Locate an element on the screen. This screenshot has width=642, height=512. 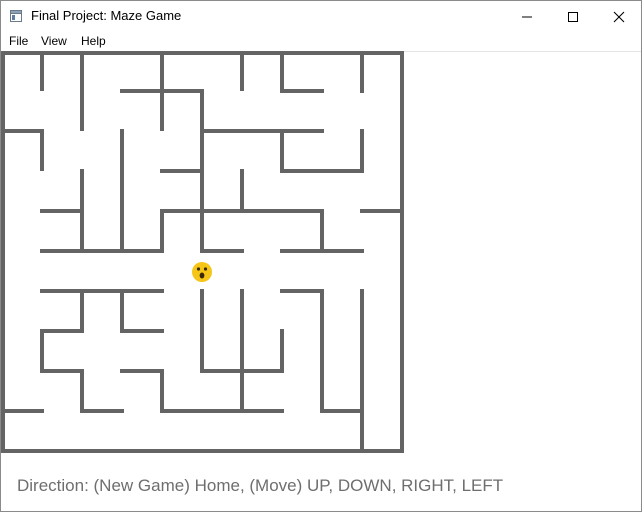
menu-view: View is located at coordinates (54, 41).